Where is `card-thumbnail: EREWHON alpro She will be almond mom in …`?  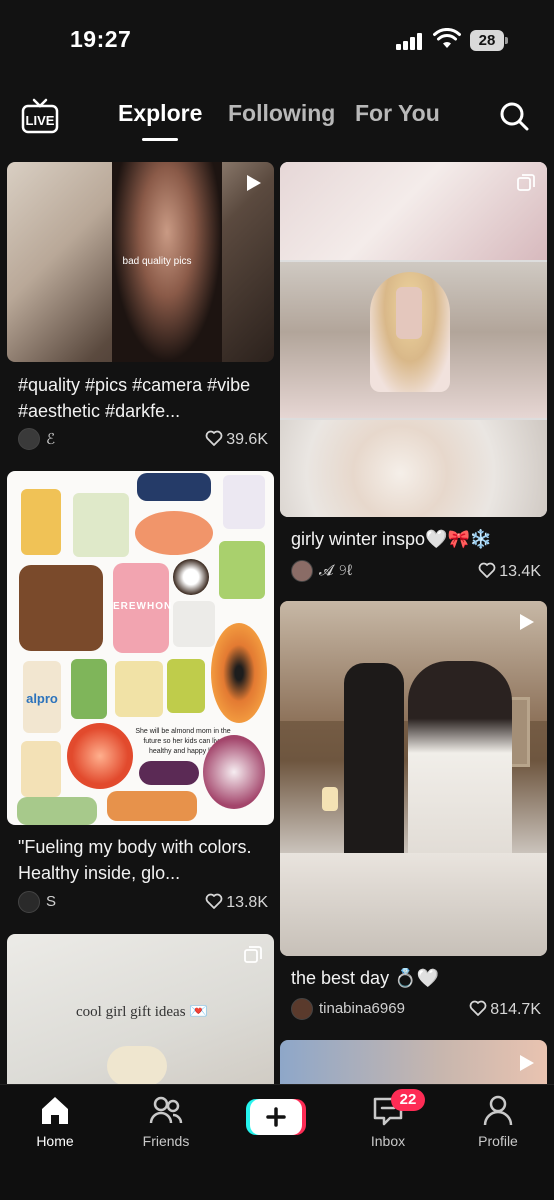 card-thumbnail: EREWHON alpro She will be almond mom in … is located at coordinates (140, 648).